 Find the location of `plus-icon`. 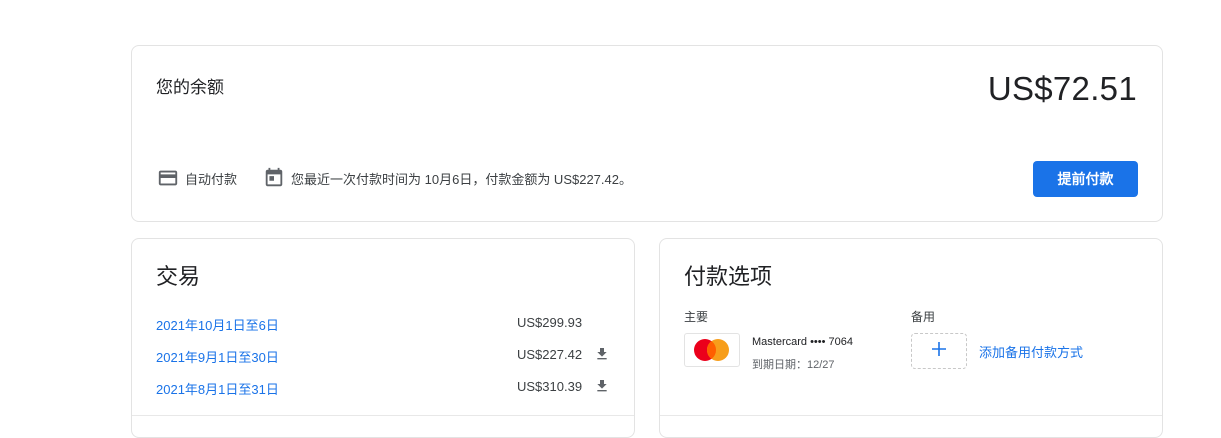

plus-icon is located at coordinates (939, 351).